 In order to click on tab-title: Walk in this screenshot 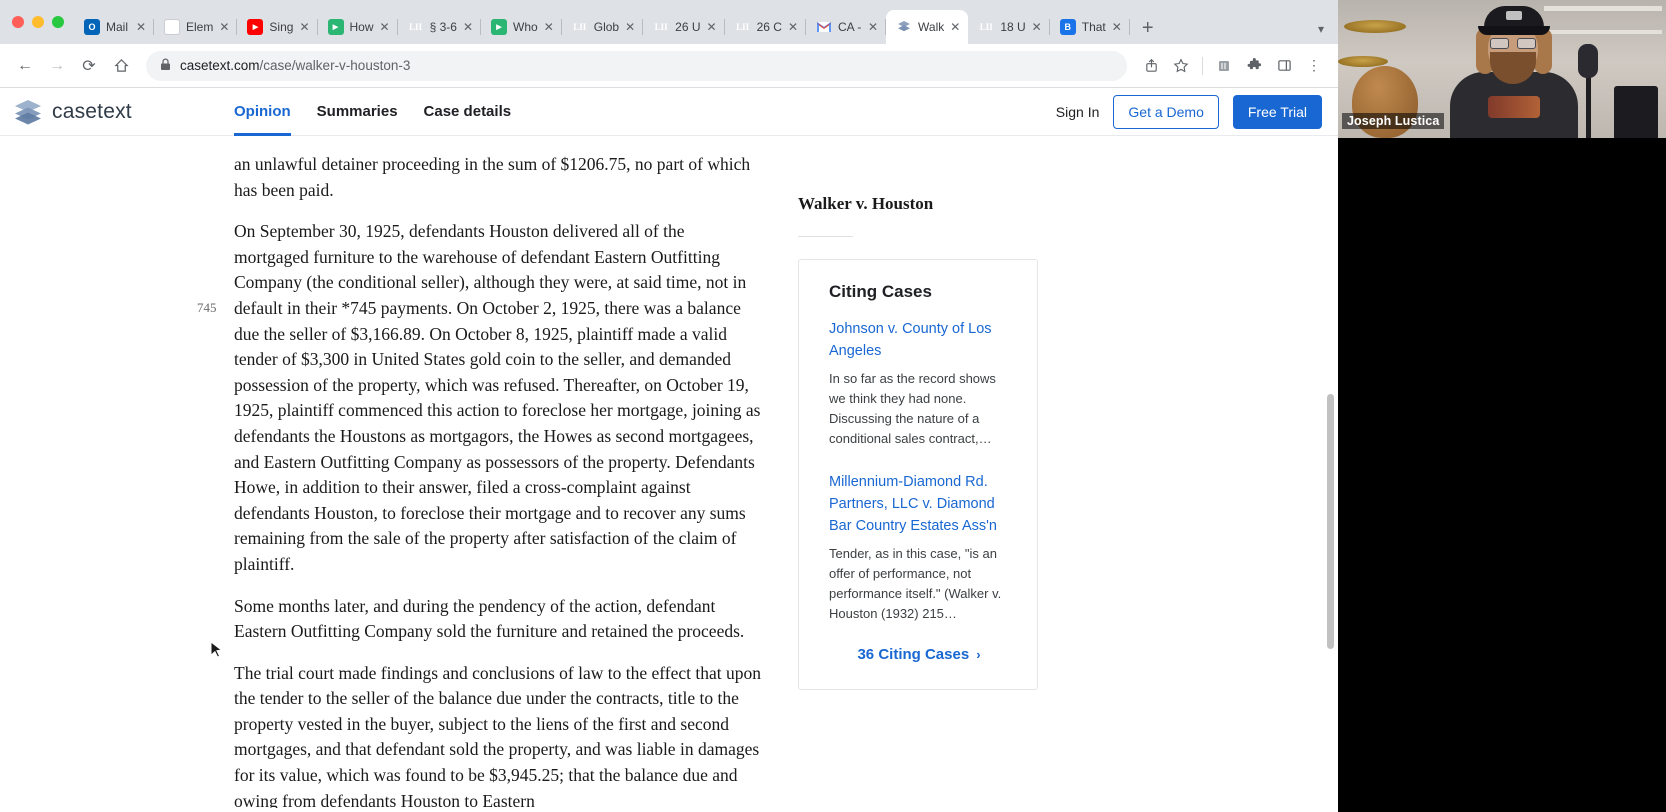, I will do `click(931, 27)`.